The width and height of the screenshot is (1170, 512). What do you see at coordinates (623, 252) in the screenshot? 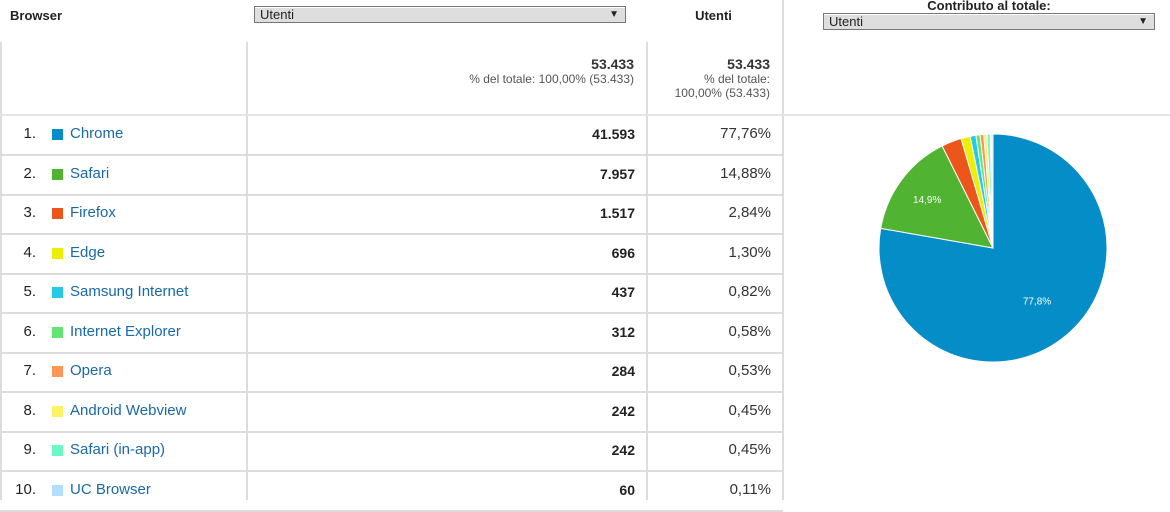
I see `users-value: 696` at bounding box center [623, 252].